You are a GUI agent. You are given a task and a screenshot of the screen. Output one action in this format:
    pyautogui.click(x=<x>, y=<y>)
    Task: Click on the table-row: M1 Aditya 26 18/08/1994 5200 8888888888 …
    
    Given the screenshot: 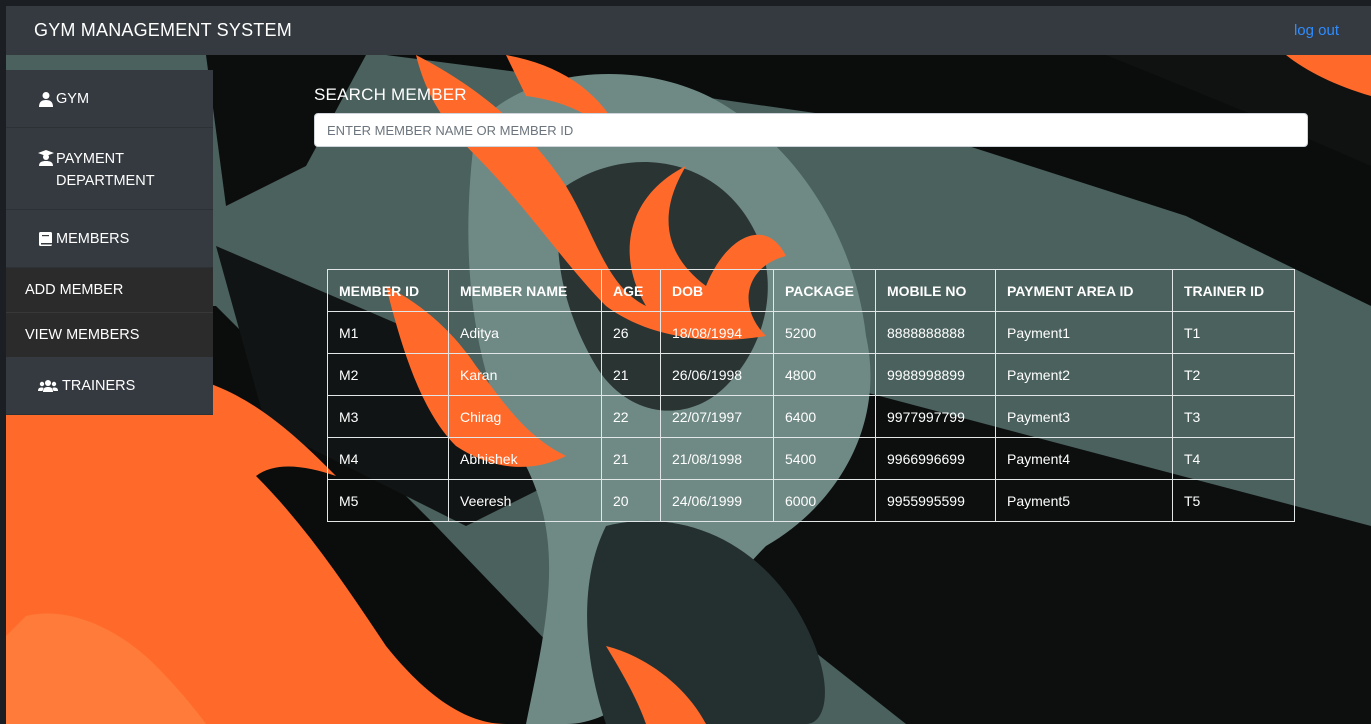 What is the action you would take?
    pyautogui.click(x=811, y=332)
    